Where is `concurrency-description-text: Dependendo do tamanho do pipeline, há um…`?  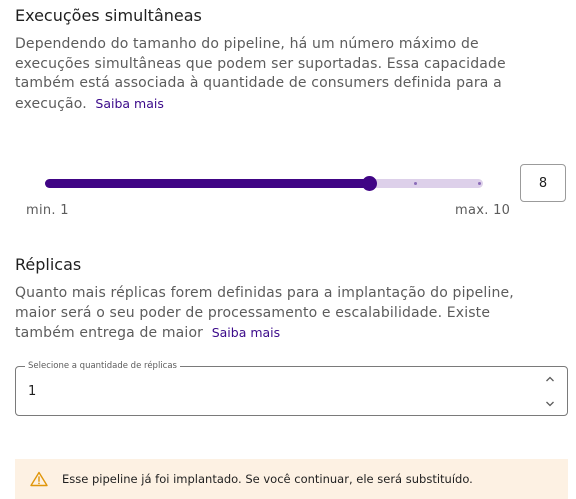
concurrency-description-text: Dependendo do tamanho do pipeline, há um… is located at coordinates (260, 74).